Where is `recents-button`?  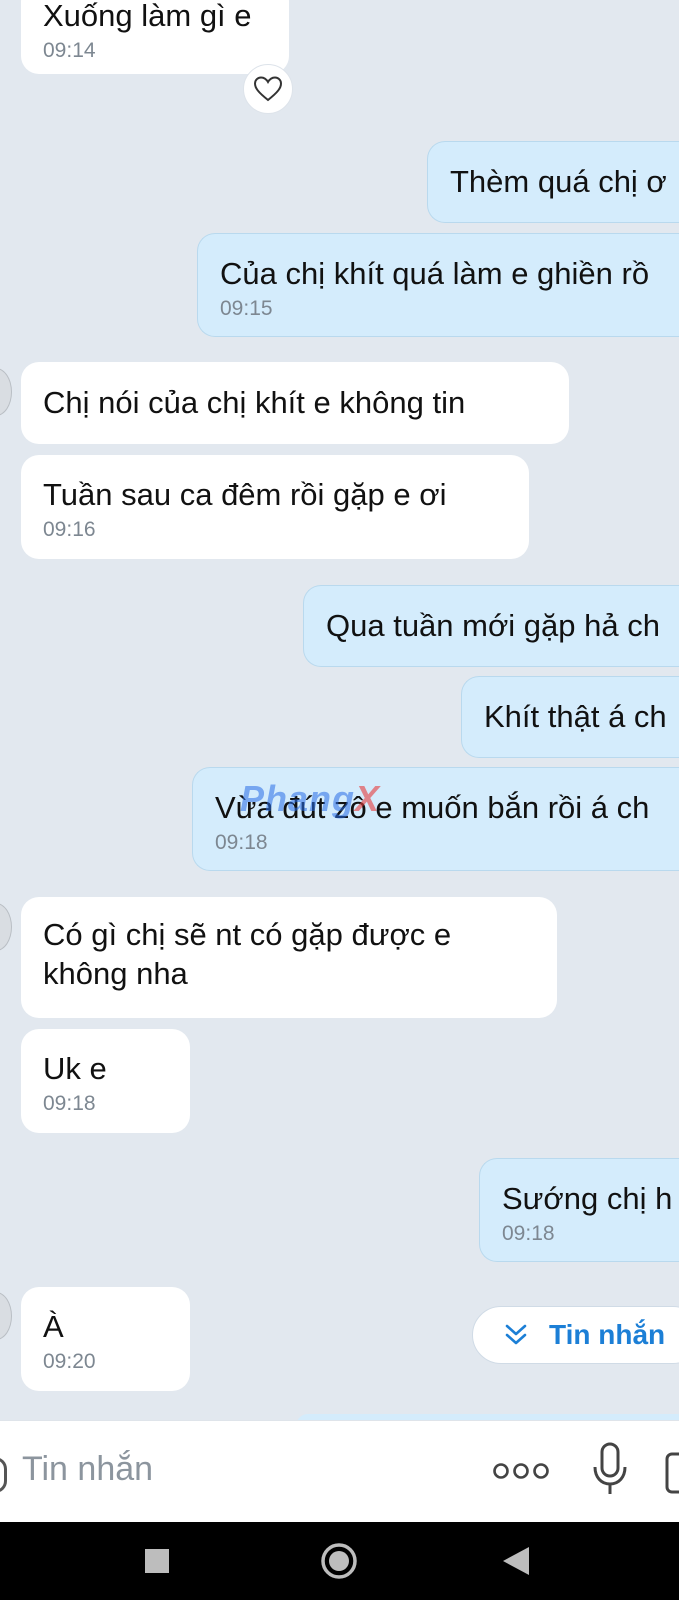 recents-button is located at coordinates (157, 1561).